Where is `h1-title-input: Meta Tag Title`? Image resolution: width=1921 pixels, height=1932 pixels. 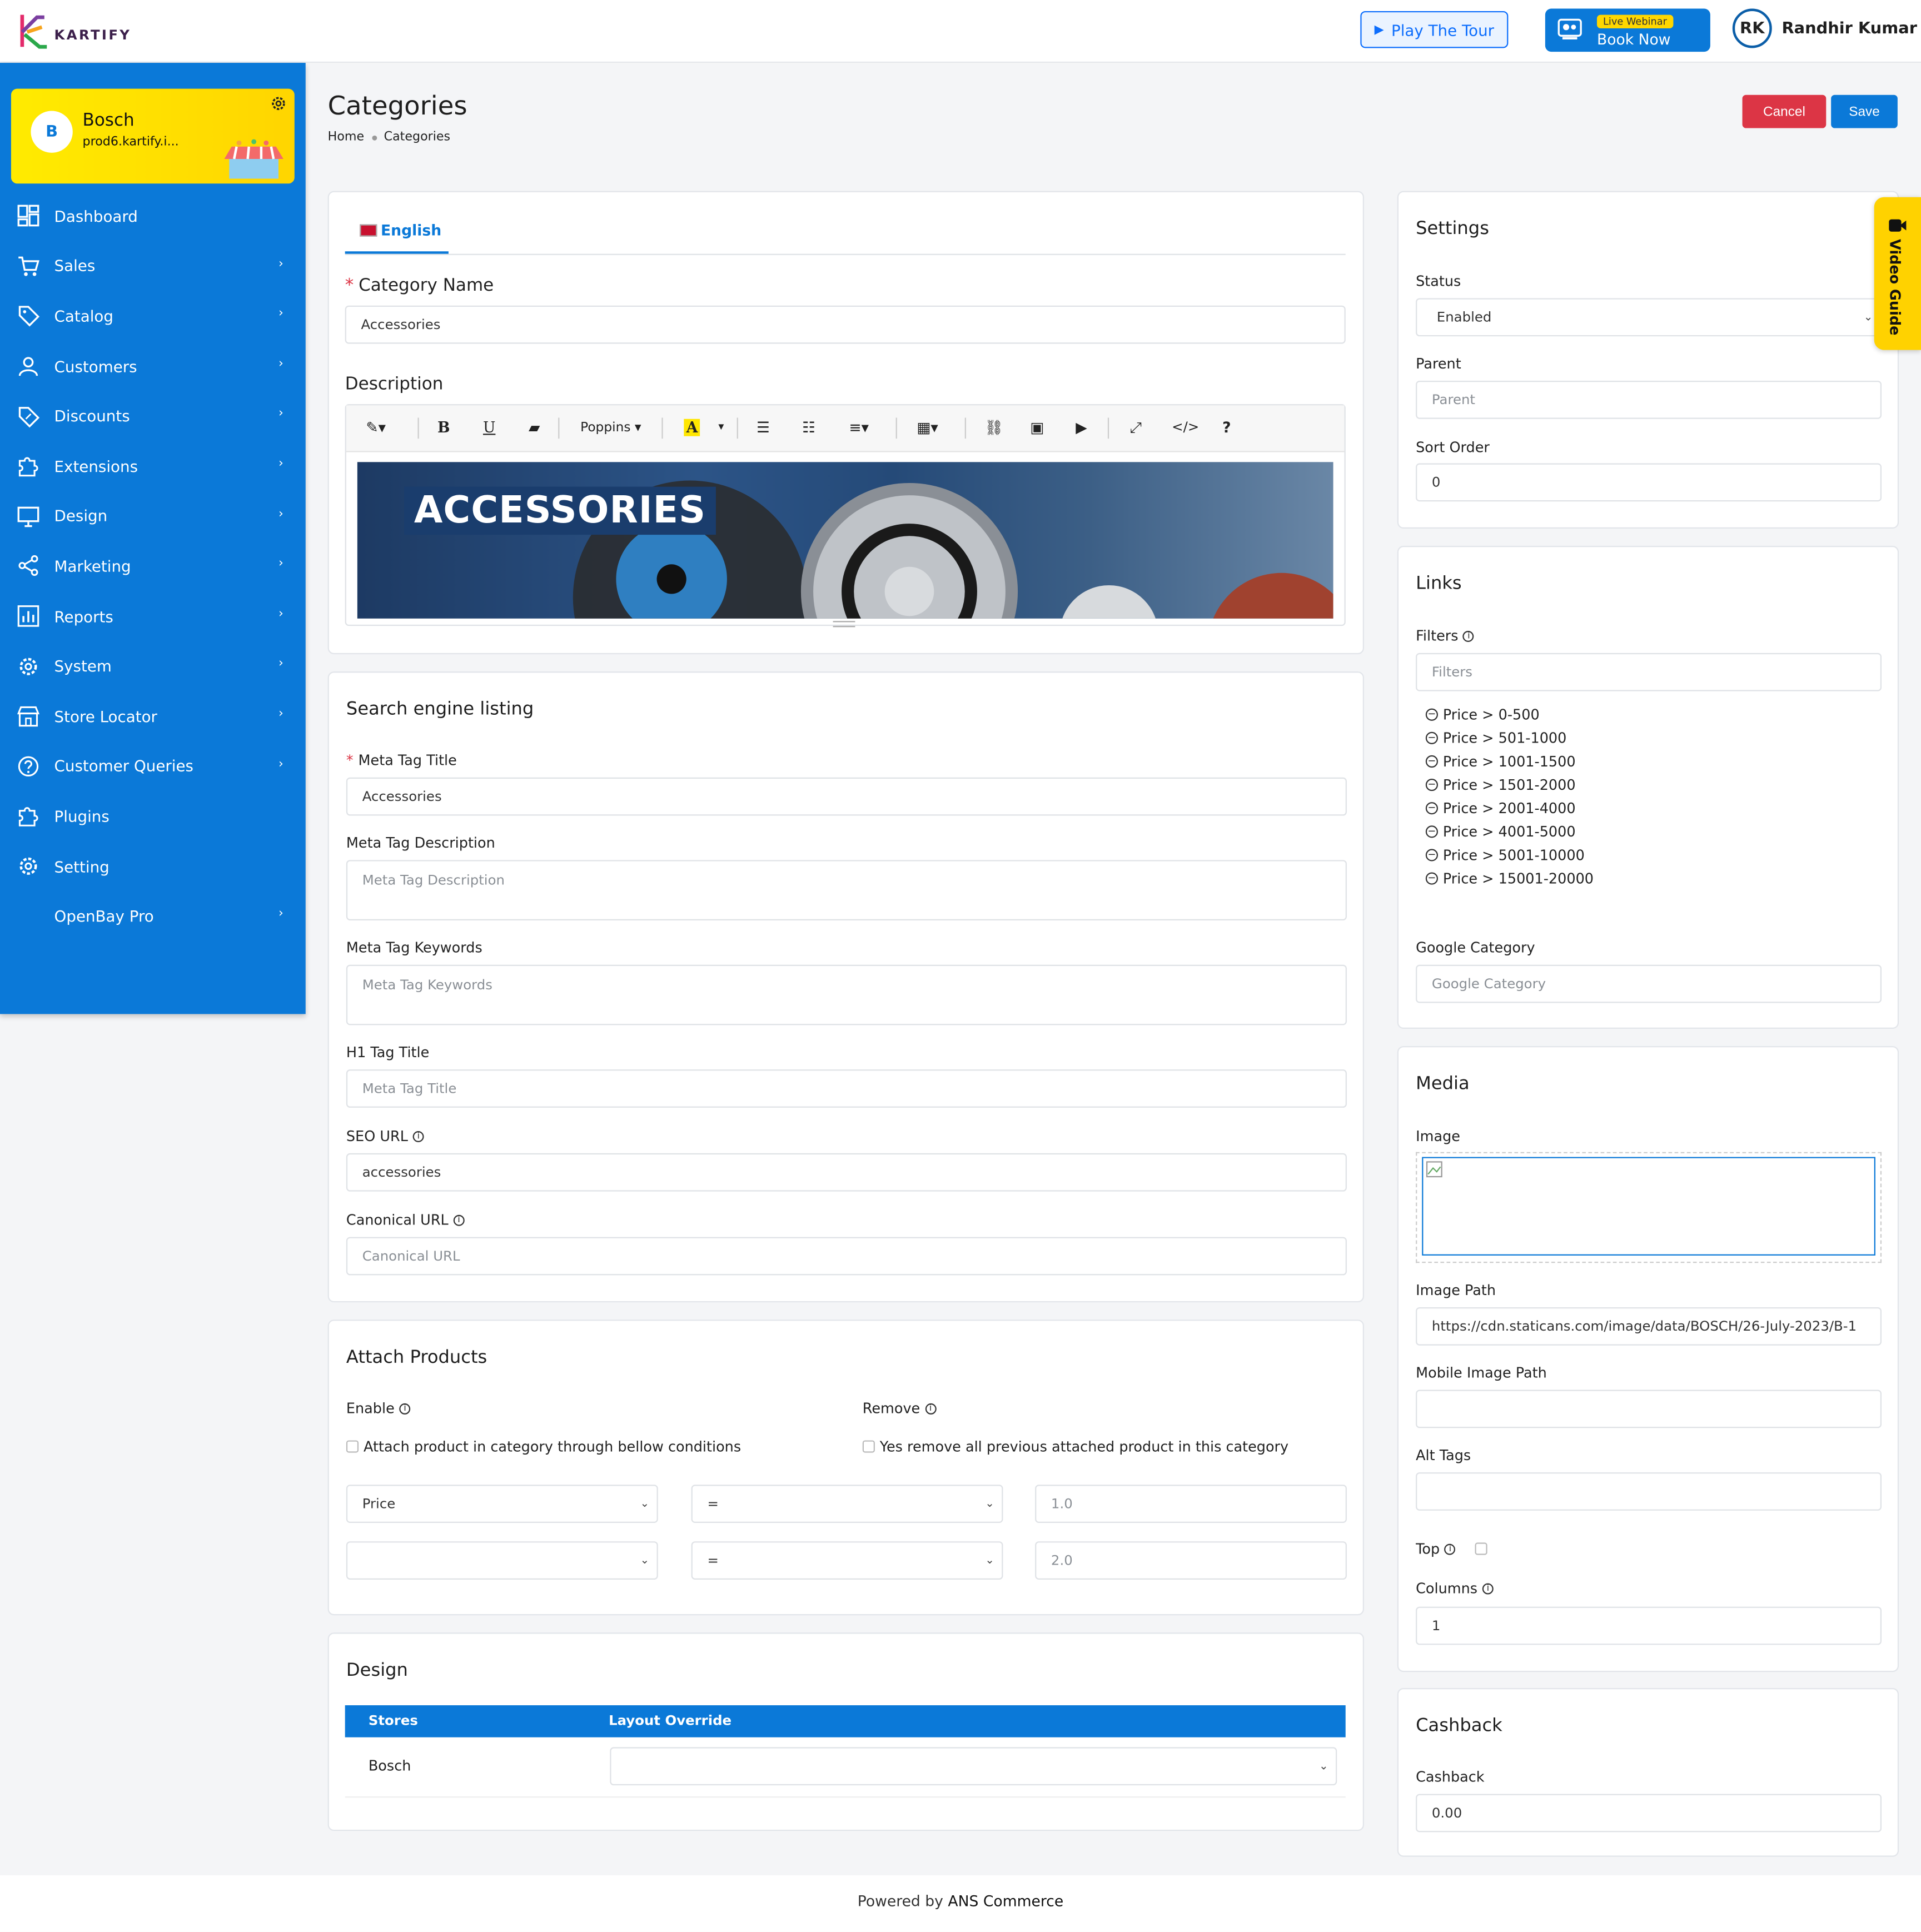 h1-title-input: Meta Tag Title is located at coordinates (846, 1088).